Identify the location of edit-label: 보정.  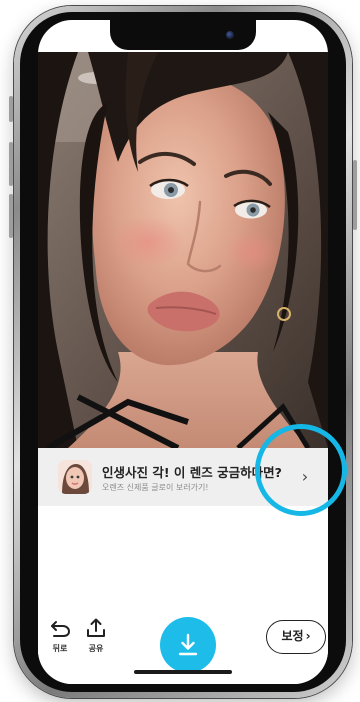
(292, 636).